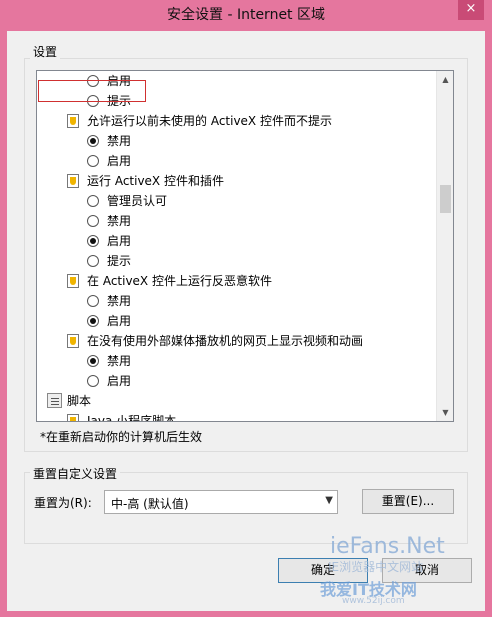  Describe the element at coordinates (445, 79) in the screenshot. I see `scroll-up-icon: ▲` at that location.